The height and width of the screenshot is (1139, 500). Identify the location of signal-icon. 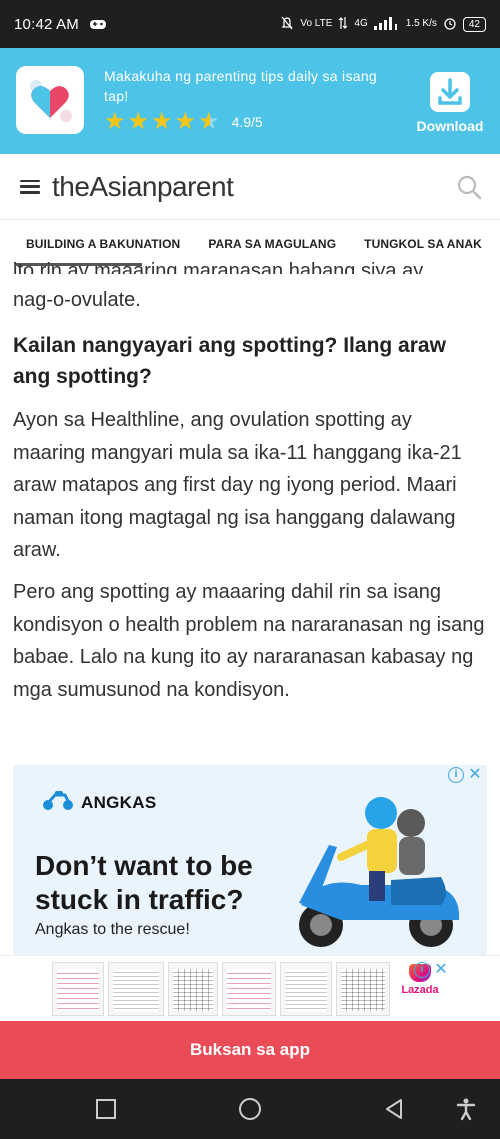
(386, 24).